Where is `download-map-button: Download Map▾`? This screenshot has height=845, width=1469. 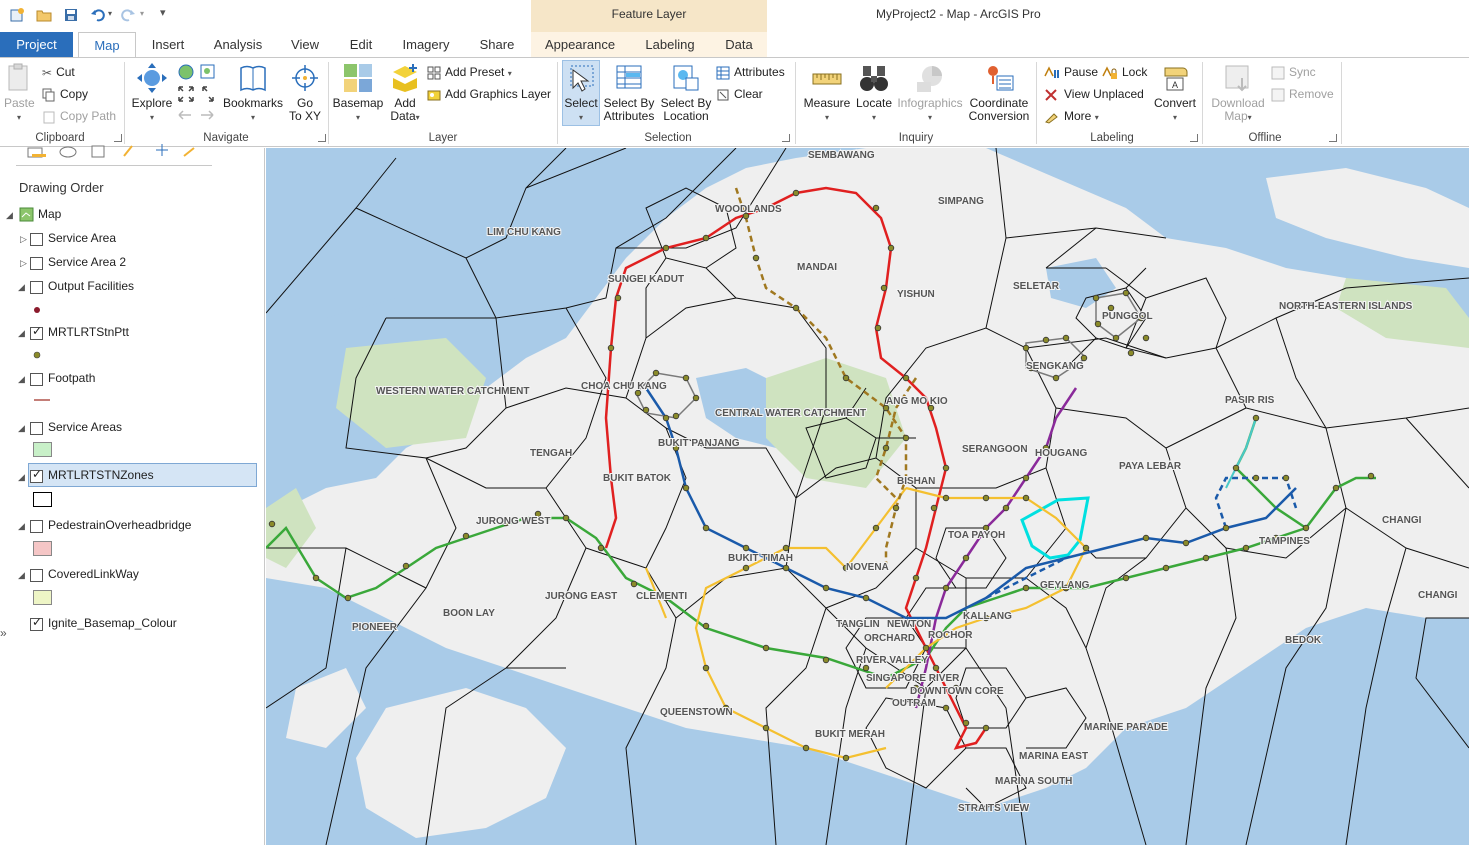 download-map-button: Download Map▾ is located at coordinates (1238, 93).